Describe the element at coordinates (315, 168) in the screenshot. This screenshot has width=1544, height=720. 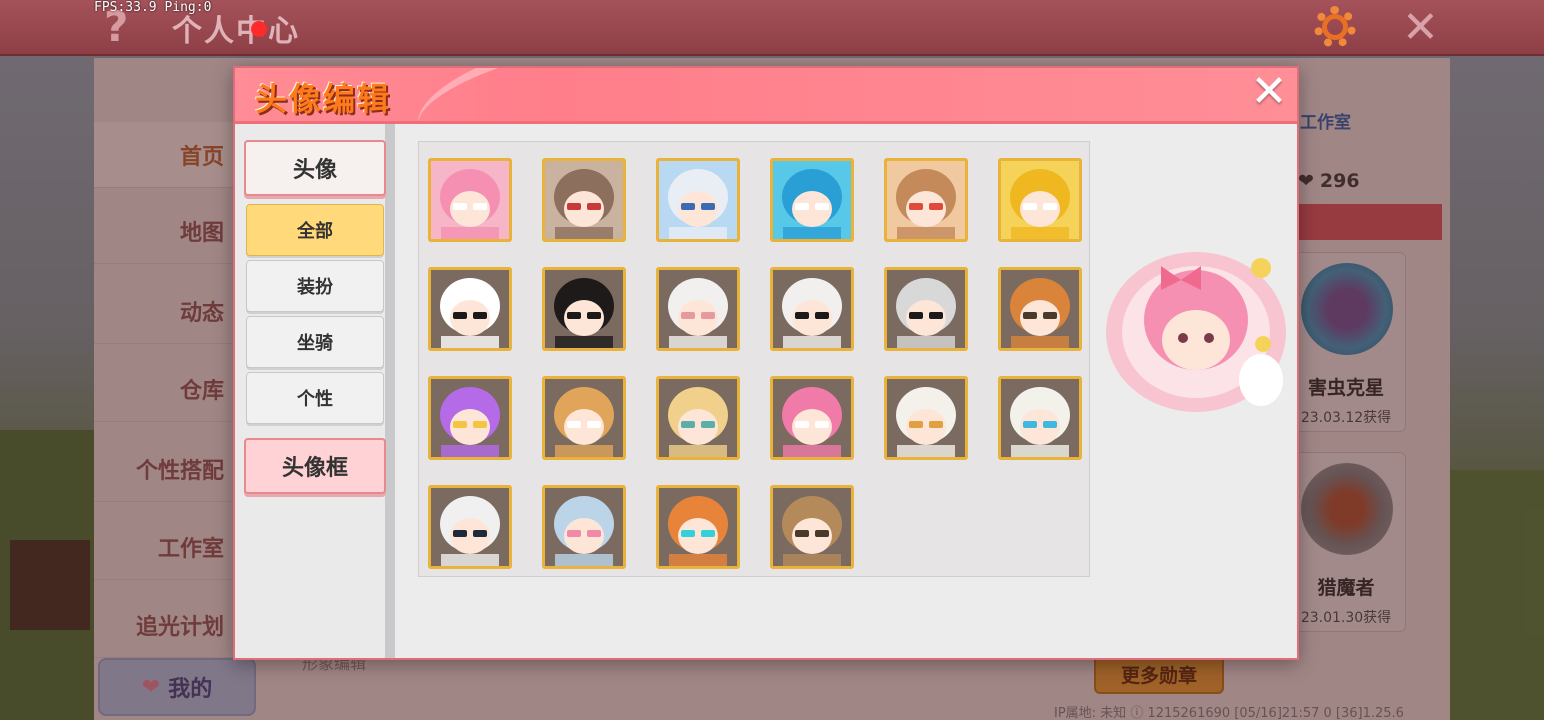
I see `tab-avatar: 头像` at that location.